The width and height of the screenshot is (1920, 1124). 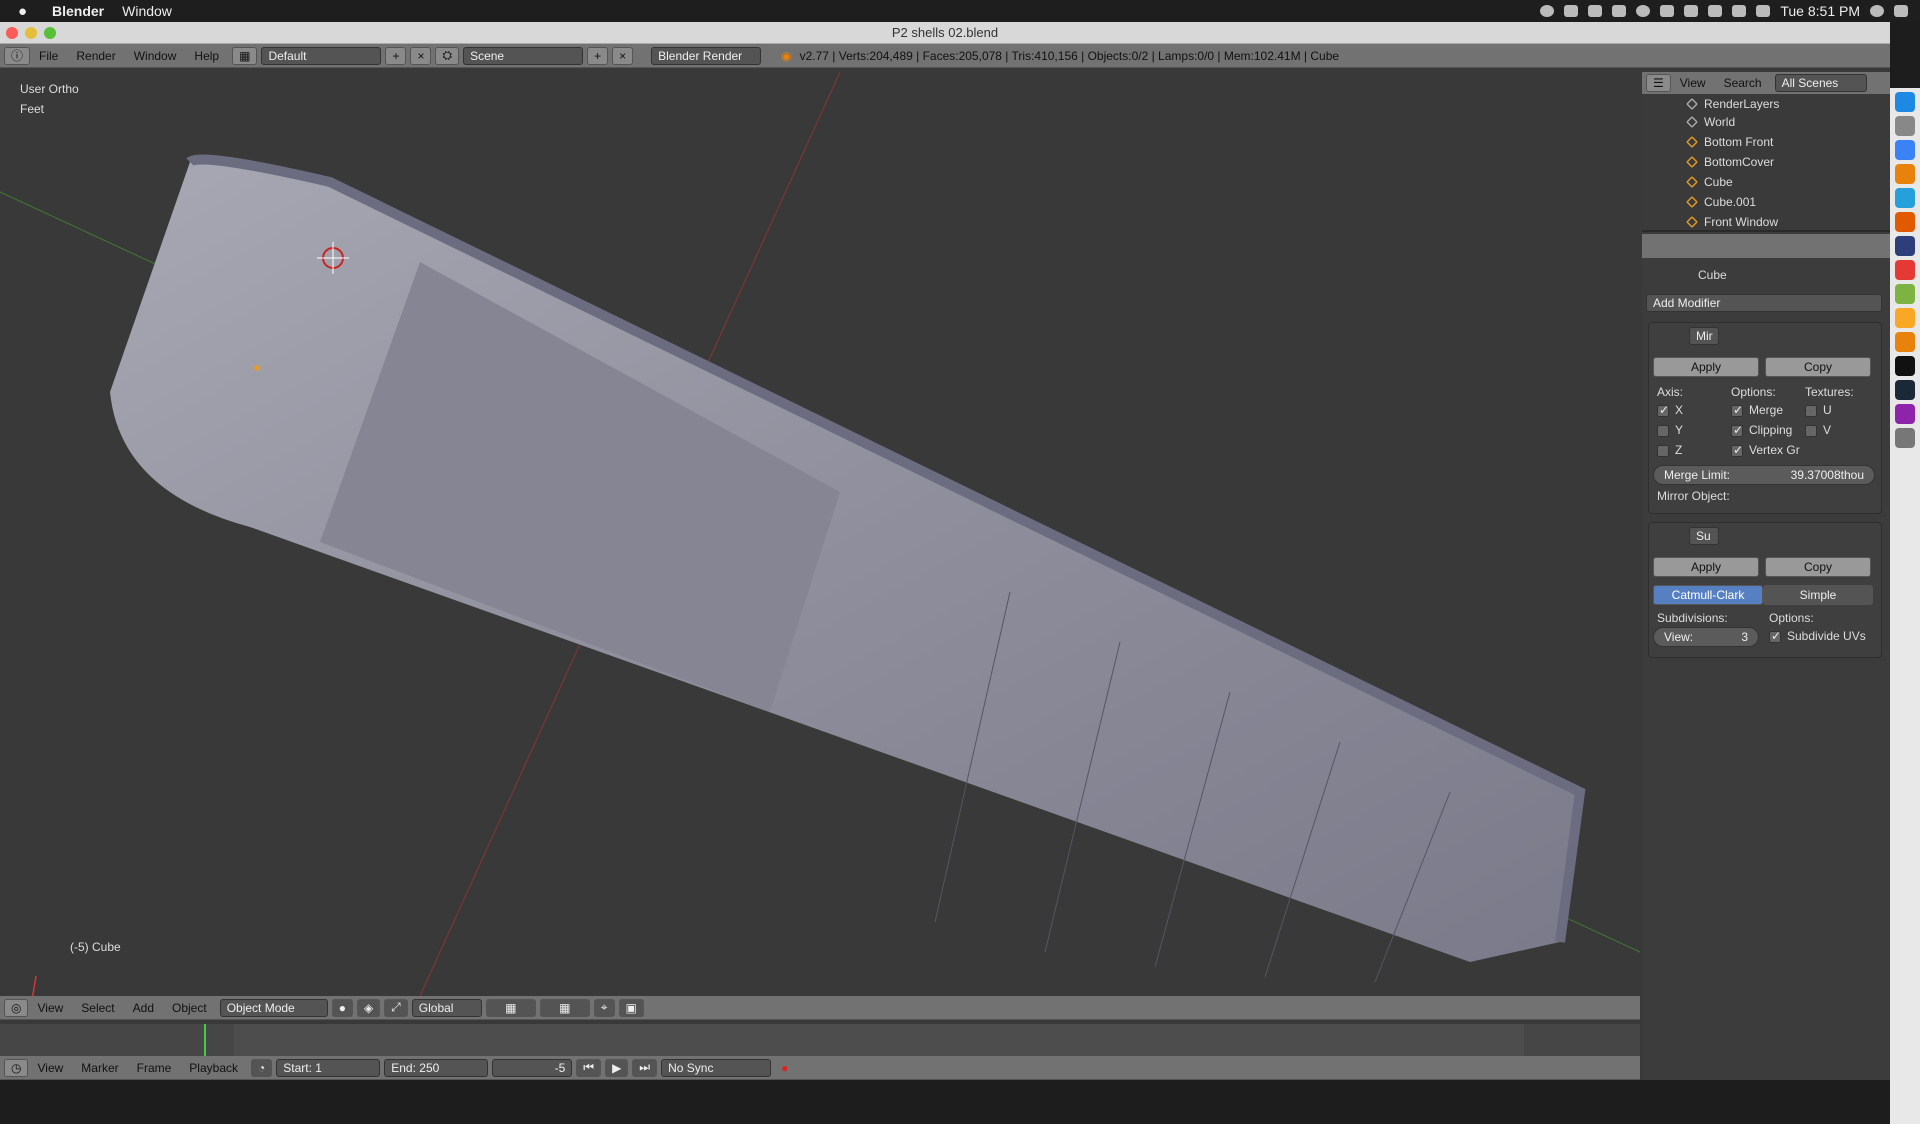 What do you see at coordinates (784, 1068) in the screenshot?
I see `record-icon: ●` at bounding box center [784, 1068].